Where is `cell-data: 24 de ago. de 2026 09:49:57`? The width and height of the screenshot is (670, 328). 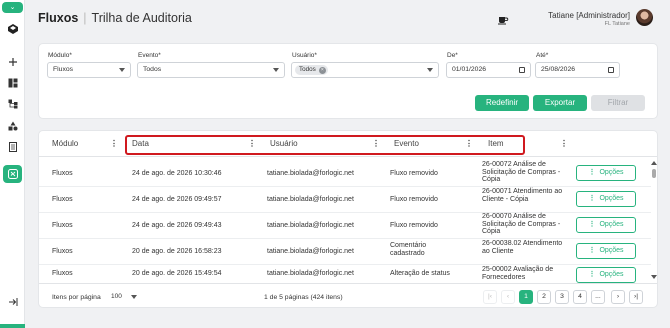
cell-data: 24 de ago. de 2026 09:49:57 is located at coordinates (177, 199).